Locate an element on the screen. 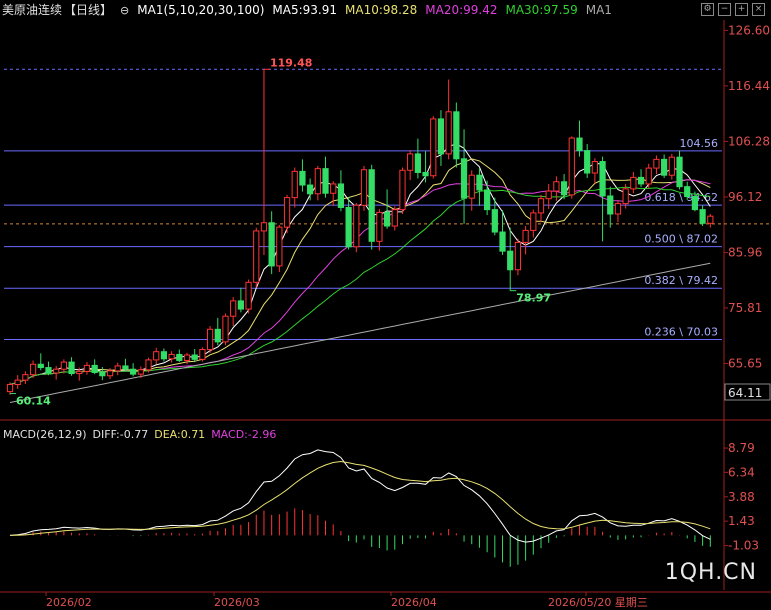 This screenshot has height=610, width=771. price-tick-label: 116.44 is located at coordinates (749, 86).